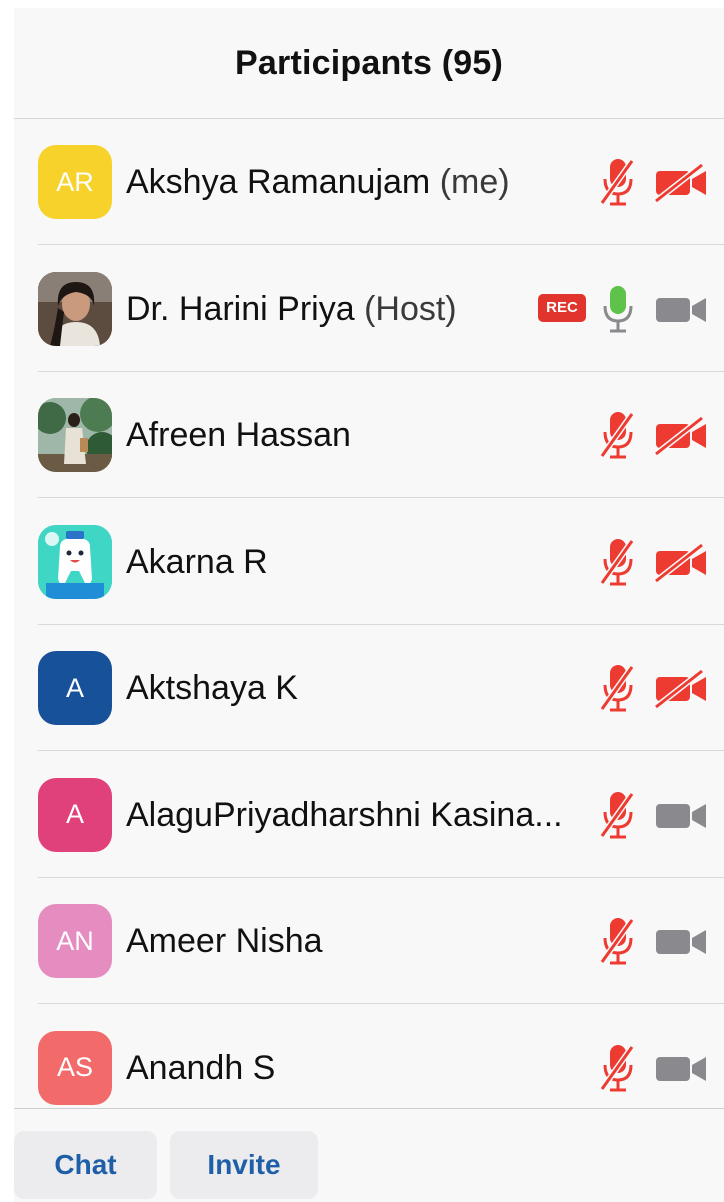 The image size is (724, 1202). I want to click on participant-name: Afreen Hassan, so click(238, 435).